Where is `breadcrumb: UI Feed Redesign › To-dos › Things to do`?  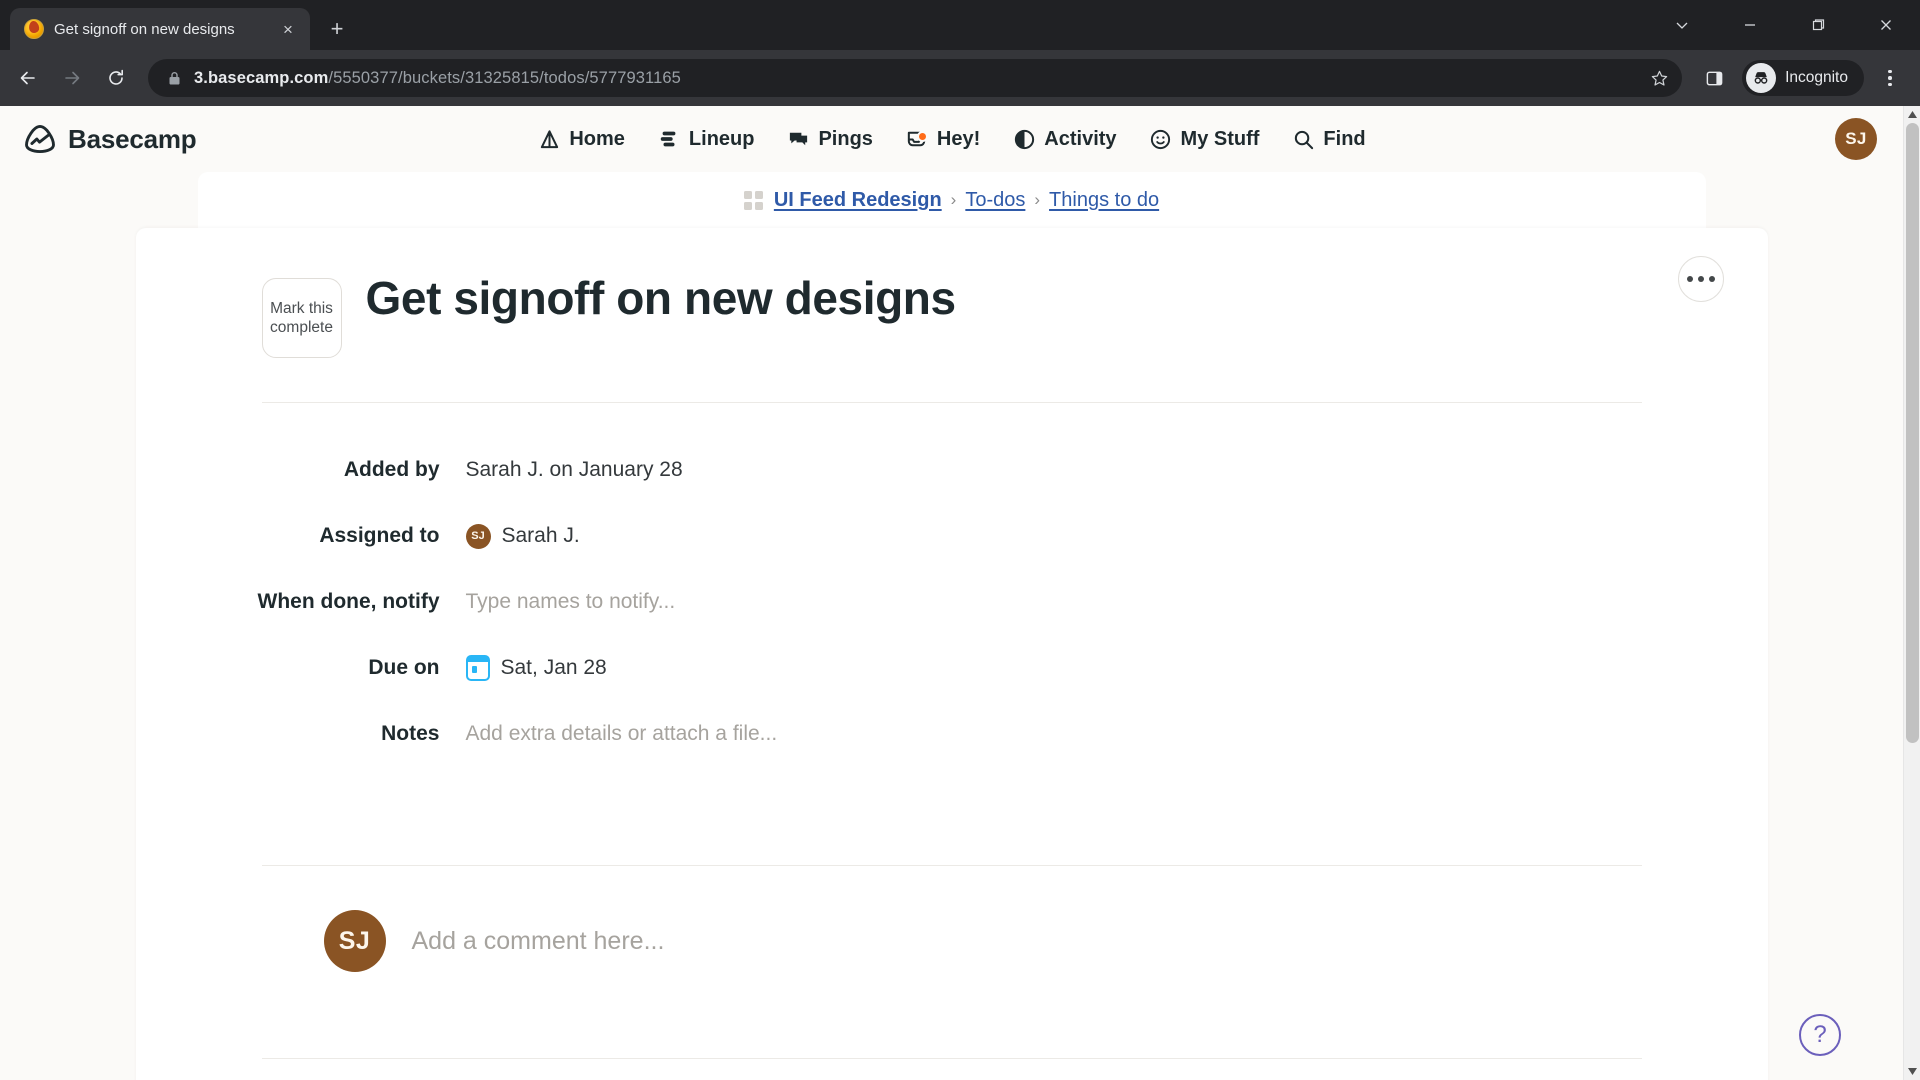 breadcrumb: UI Feed Redesign › To-dos › Things to do is located at coordinates (951, 200).